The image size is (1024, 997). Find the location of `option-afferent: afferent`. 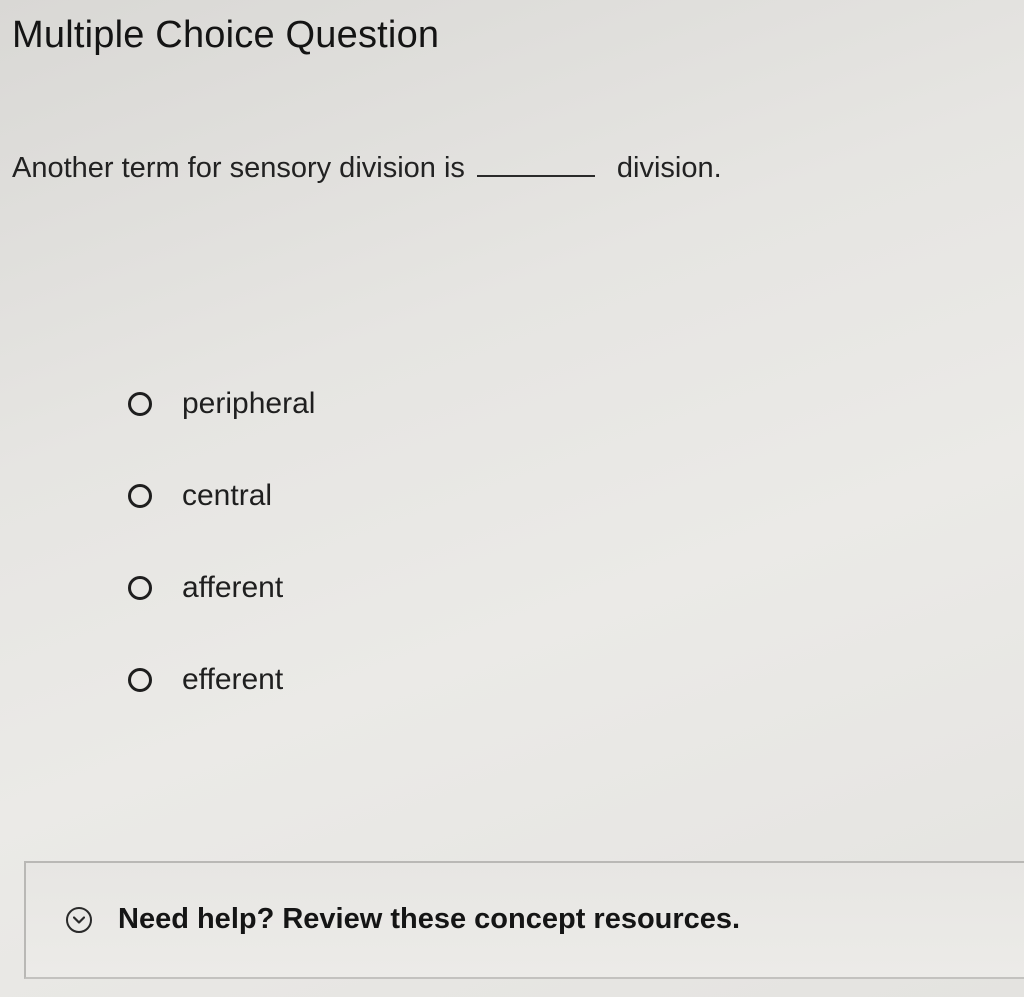

option-afferent: afferent is located at coordinates (221, 588).